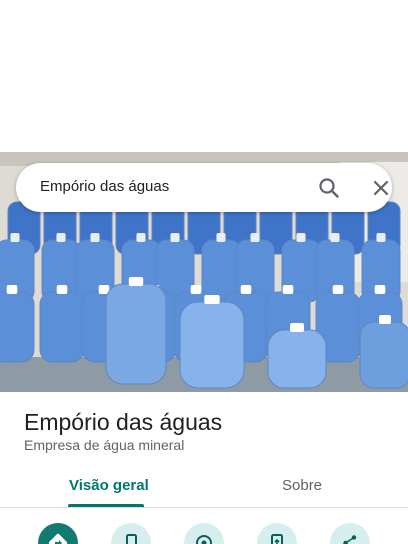  Describe the element at coordinates (204, 187) in the screenshot. I see `search-bar: Empório das águas` at that location.